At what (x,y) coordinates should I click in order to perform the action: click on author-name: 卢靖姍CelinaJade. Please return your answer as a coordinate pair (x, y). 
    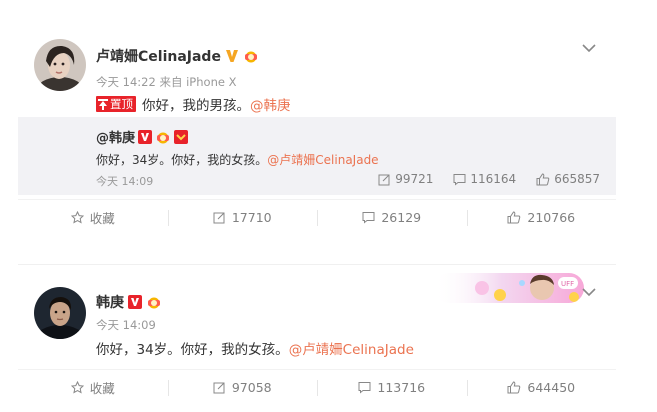
    Looking at the image, I should click on (158, 56).